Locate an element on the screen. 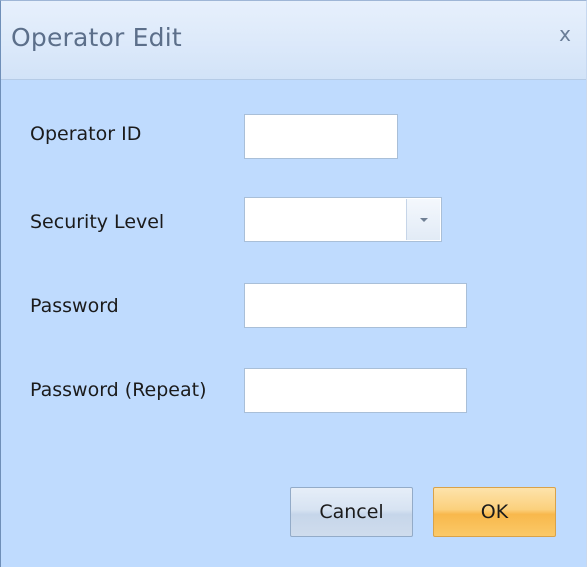 The image size is (588, 567). operator-id-label: Operator ID is located at coordinates (86, 134).